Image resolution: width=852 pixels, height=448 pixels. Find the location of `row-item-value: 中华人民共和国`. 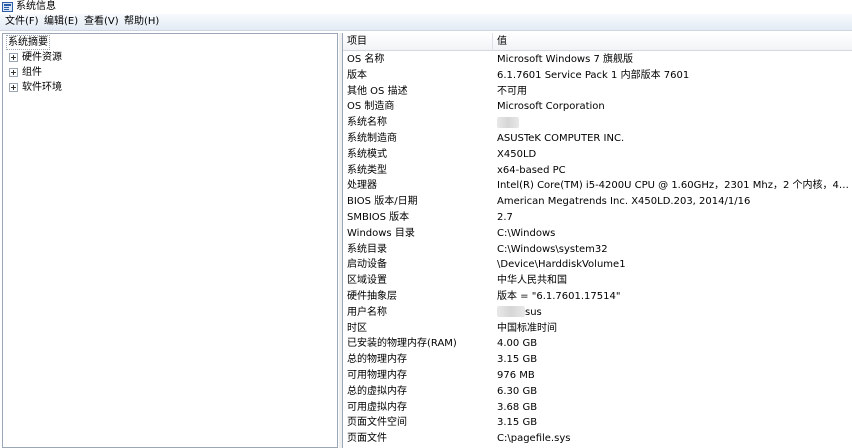

row-item-value: 中华人民共和国 is located at coordinates (532, 281).